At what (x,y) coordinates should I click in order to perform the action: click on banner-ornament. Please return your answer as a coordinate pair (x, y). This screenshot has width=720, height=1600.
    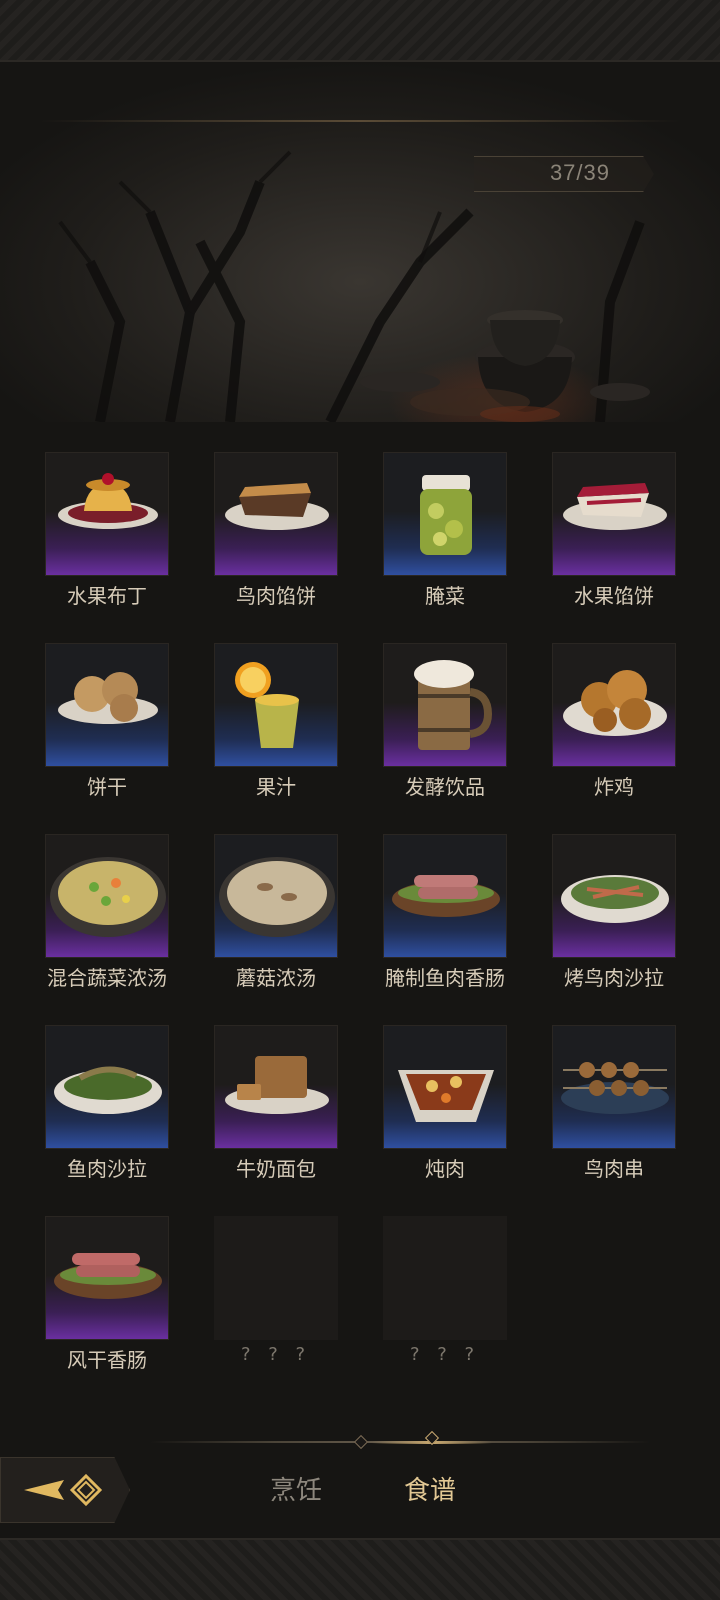
    Looking at the image, I should click on (360, 121).